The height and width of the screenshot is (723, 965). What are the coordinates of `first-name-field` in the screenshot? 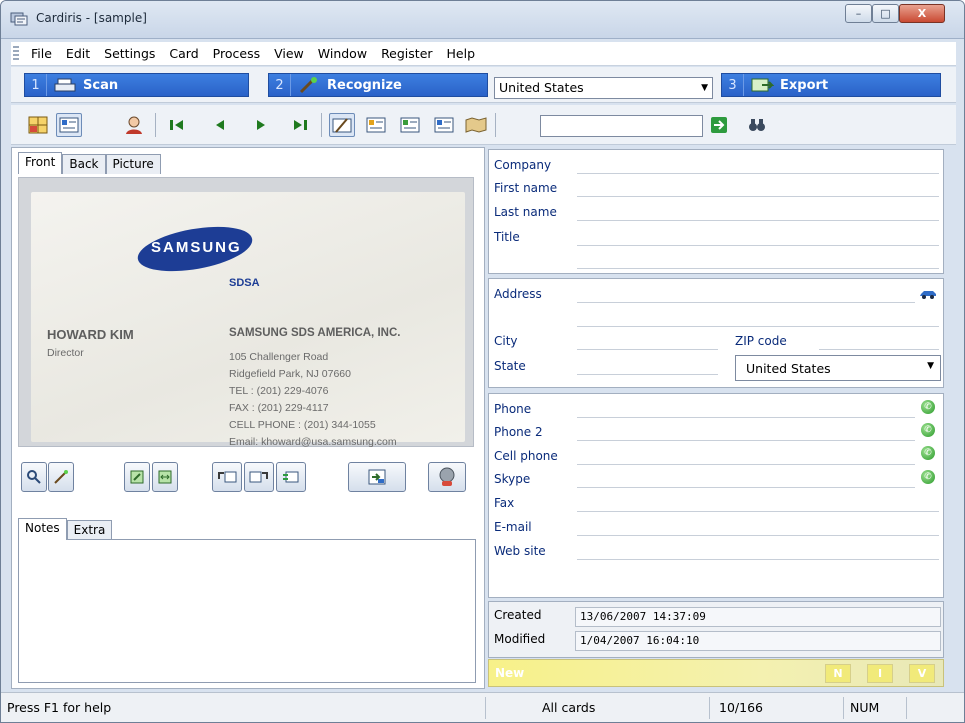 It's located at (758, 196).